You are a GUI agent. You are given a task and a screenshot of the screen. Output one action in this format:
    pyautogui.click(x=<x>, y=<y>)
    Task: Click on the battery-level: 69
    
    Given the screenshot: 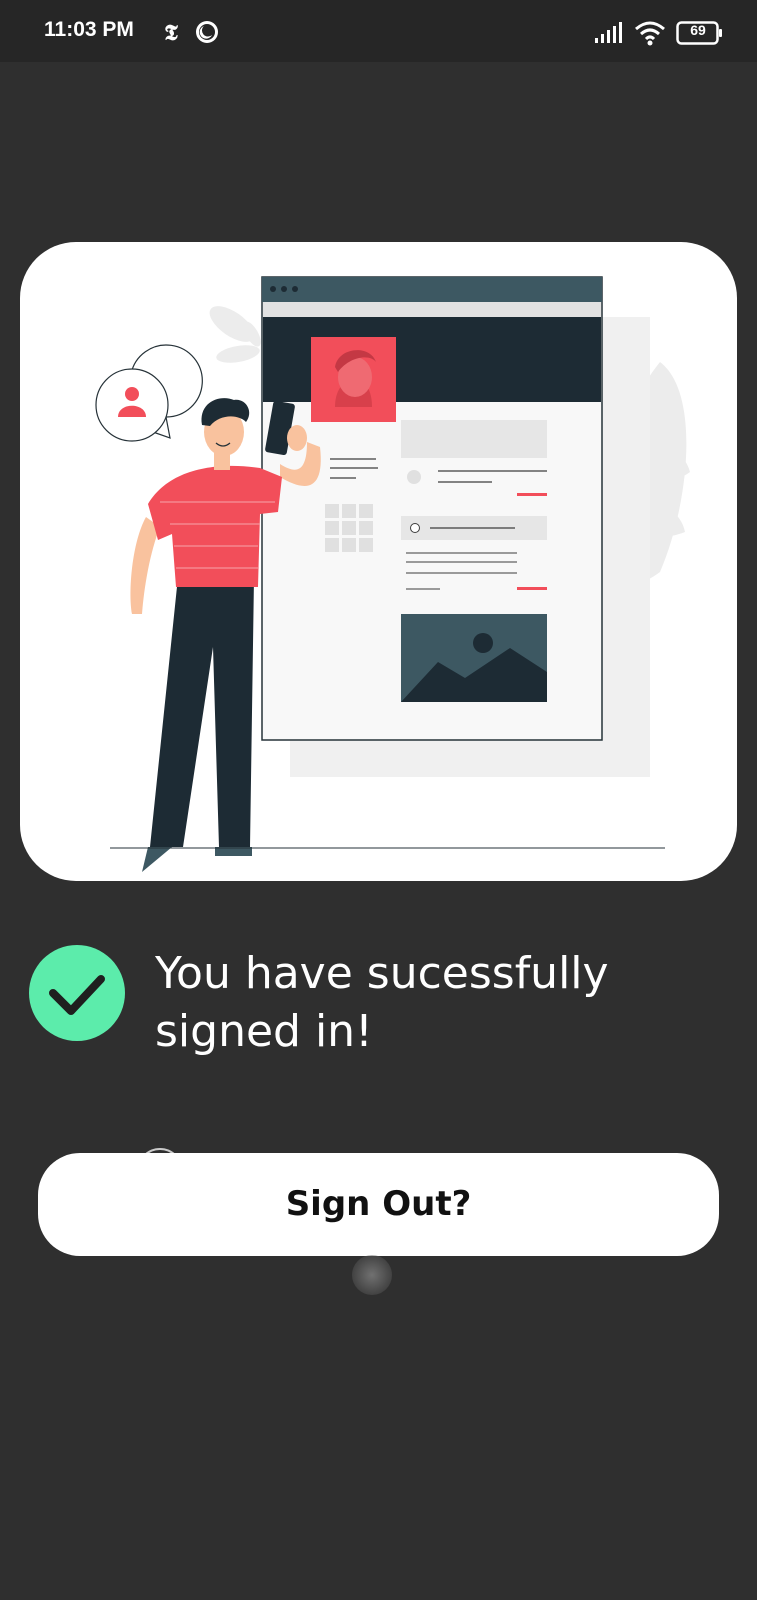 What is the action you would take?
    pyautogui.click(x=698, y=30)
    